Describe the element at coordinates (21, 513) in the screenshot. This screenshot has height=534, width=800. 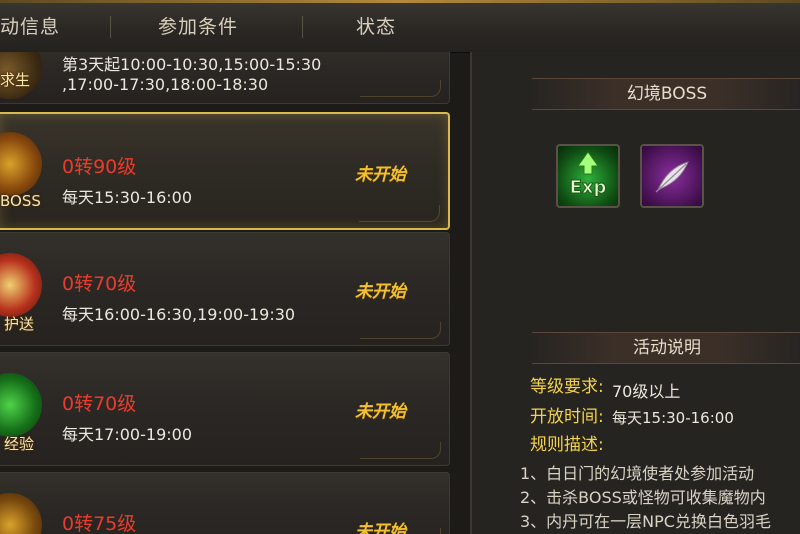
I see `activity-icon` at that location.